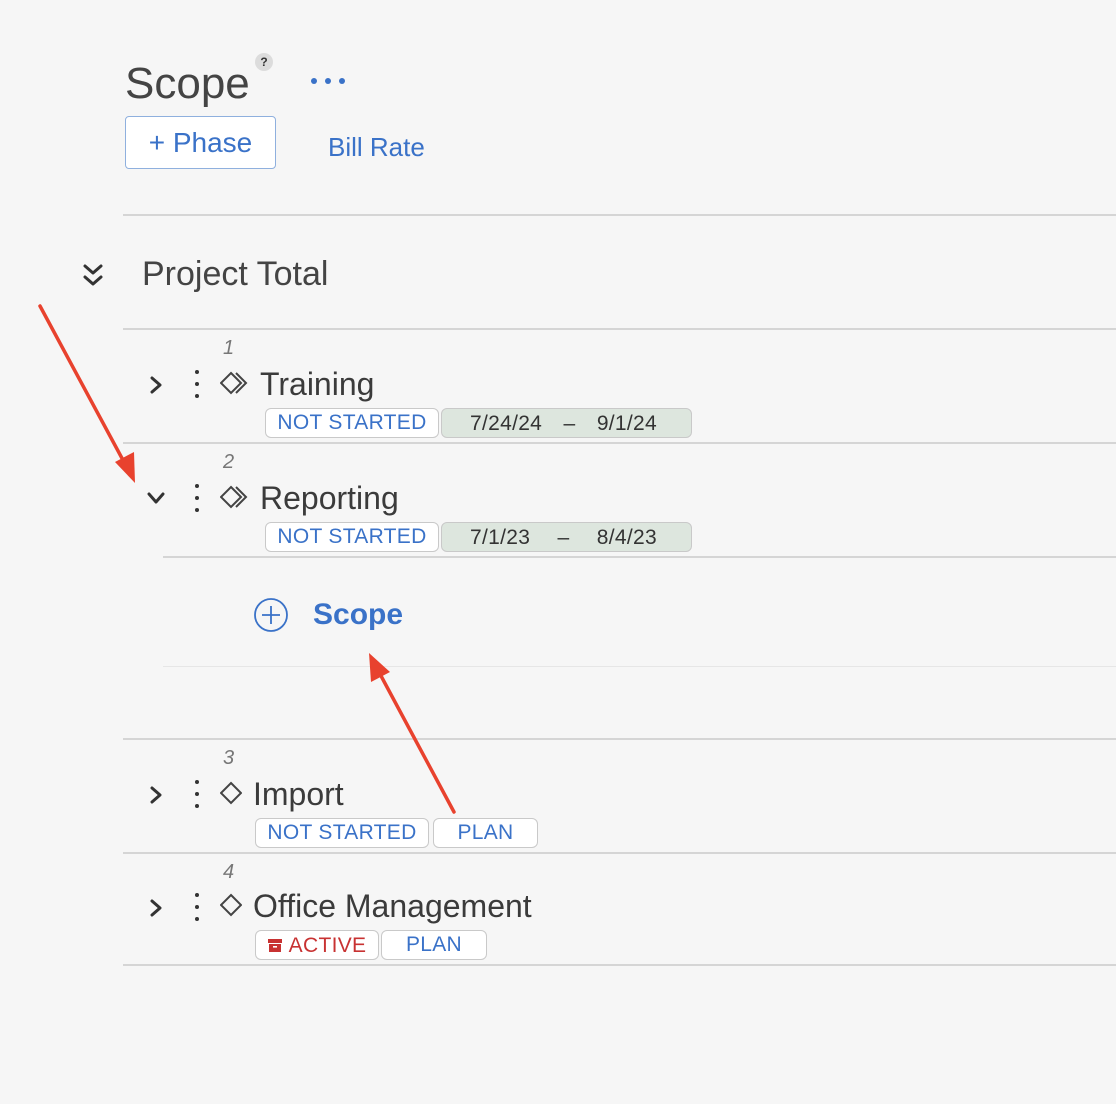 This screenshot has width=1116, height=1104. What do you see at coordinates (271, 615) in the screenshot?
I see `add-circle-icon` at bounding box center [271, 615].